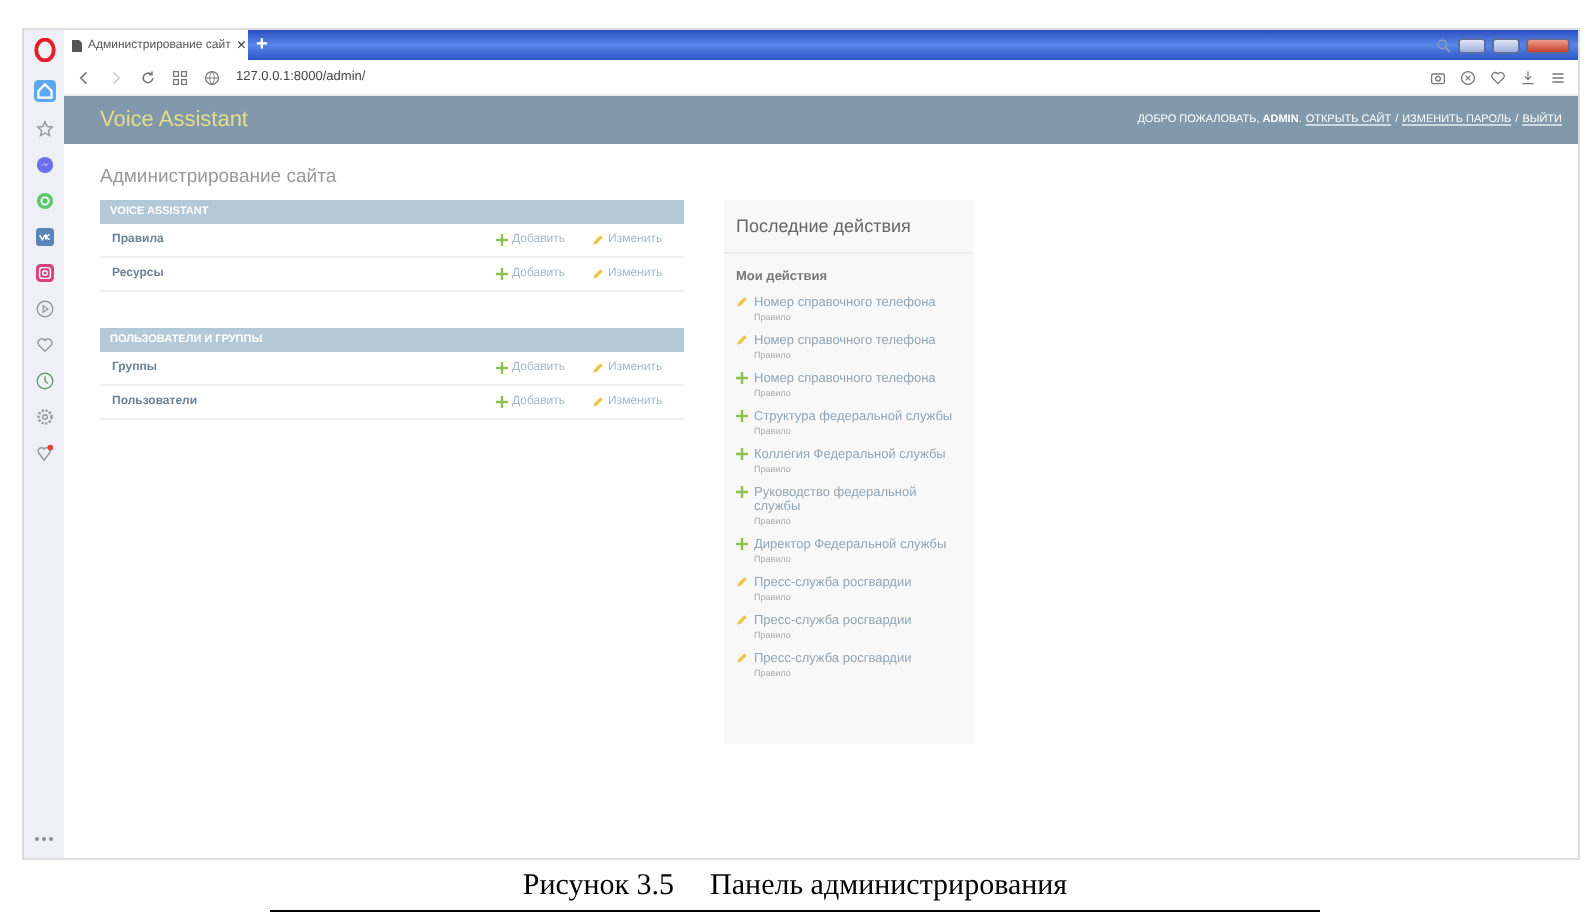 Image resolution: width=1590 pixels, height=920 pixels. Describe the element at coordinates (174, 120) in the screenshot. I see `site-brand: Voice Assistant` at that location.